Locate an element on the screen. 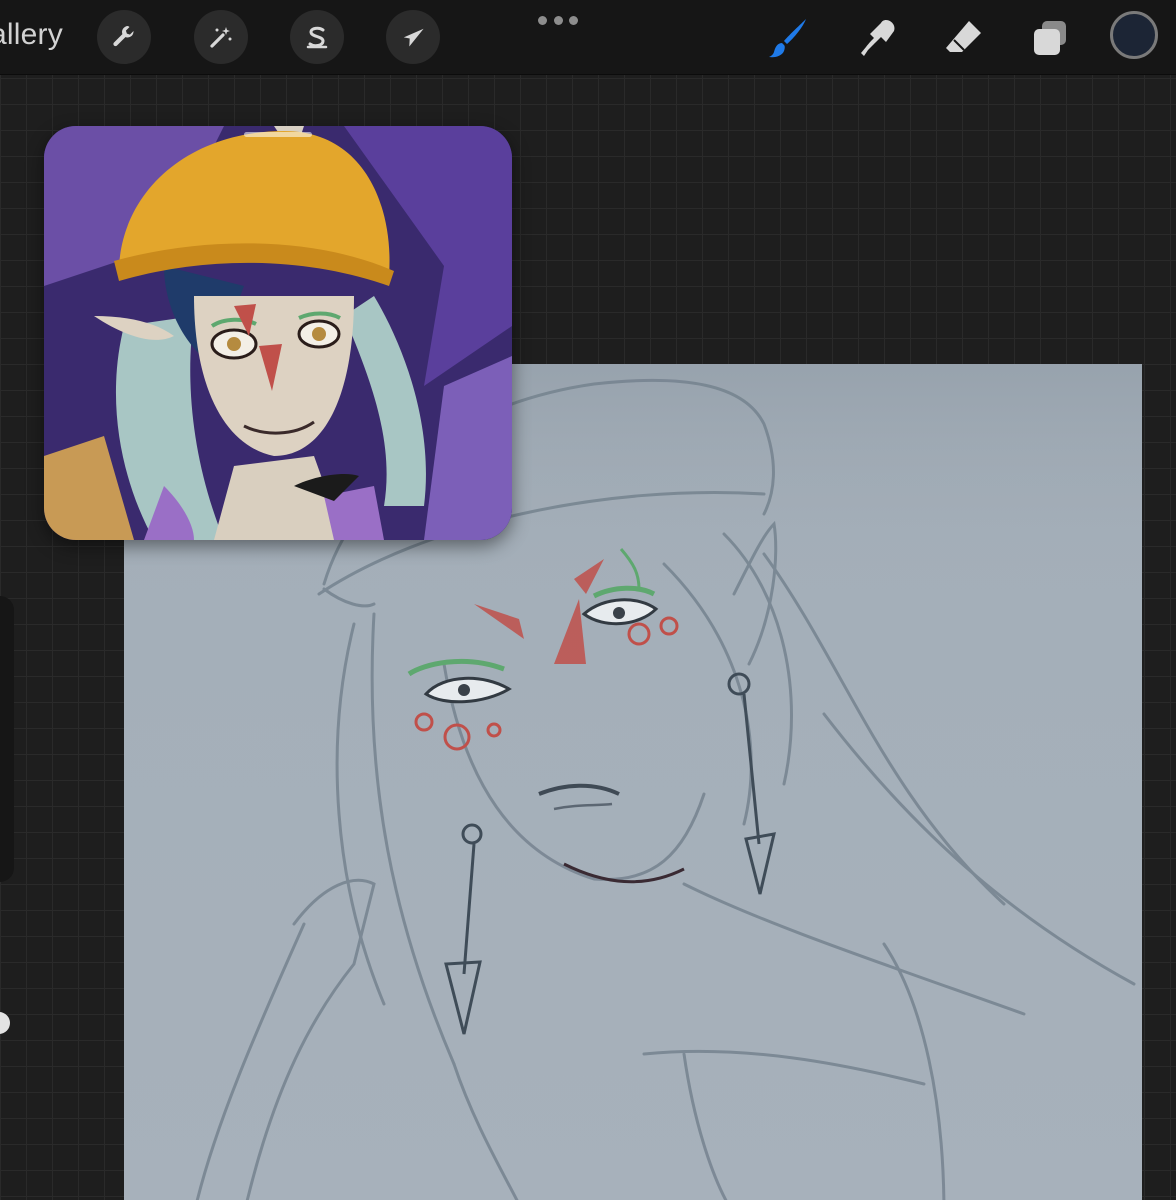 This screenshot has width=1176, height=1200. opacity-slider is located at coordinates (5, 1023).